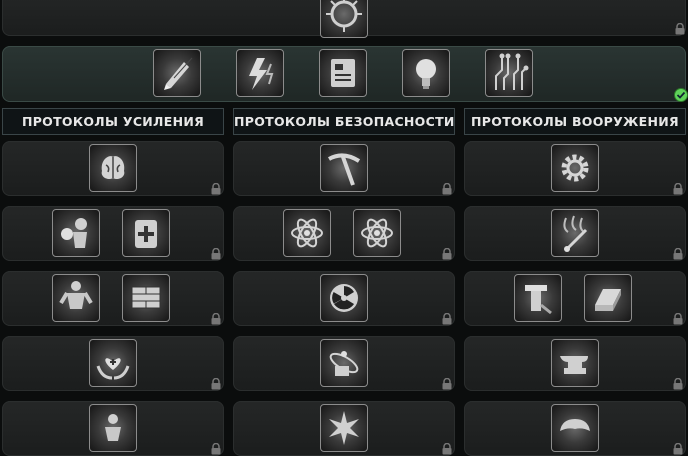 Image resolution: width=688 pixels, height=456 pixels. What do you see at coordinates (177, 73) in the screenshot?
I see `pencil-icon` at bounding box center [177, 73].